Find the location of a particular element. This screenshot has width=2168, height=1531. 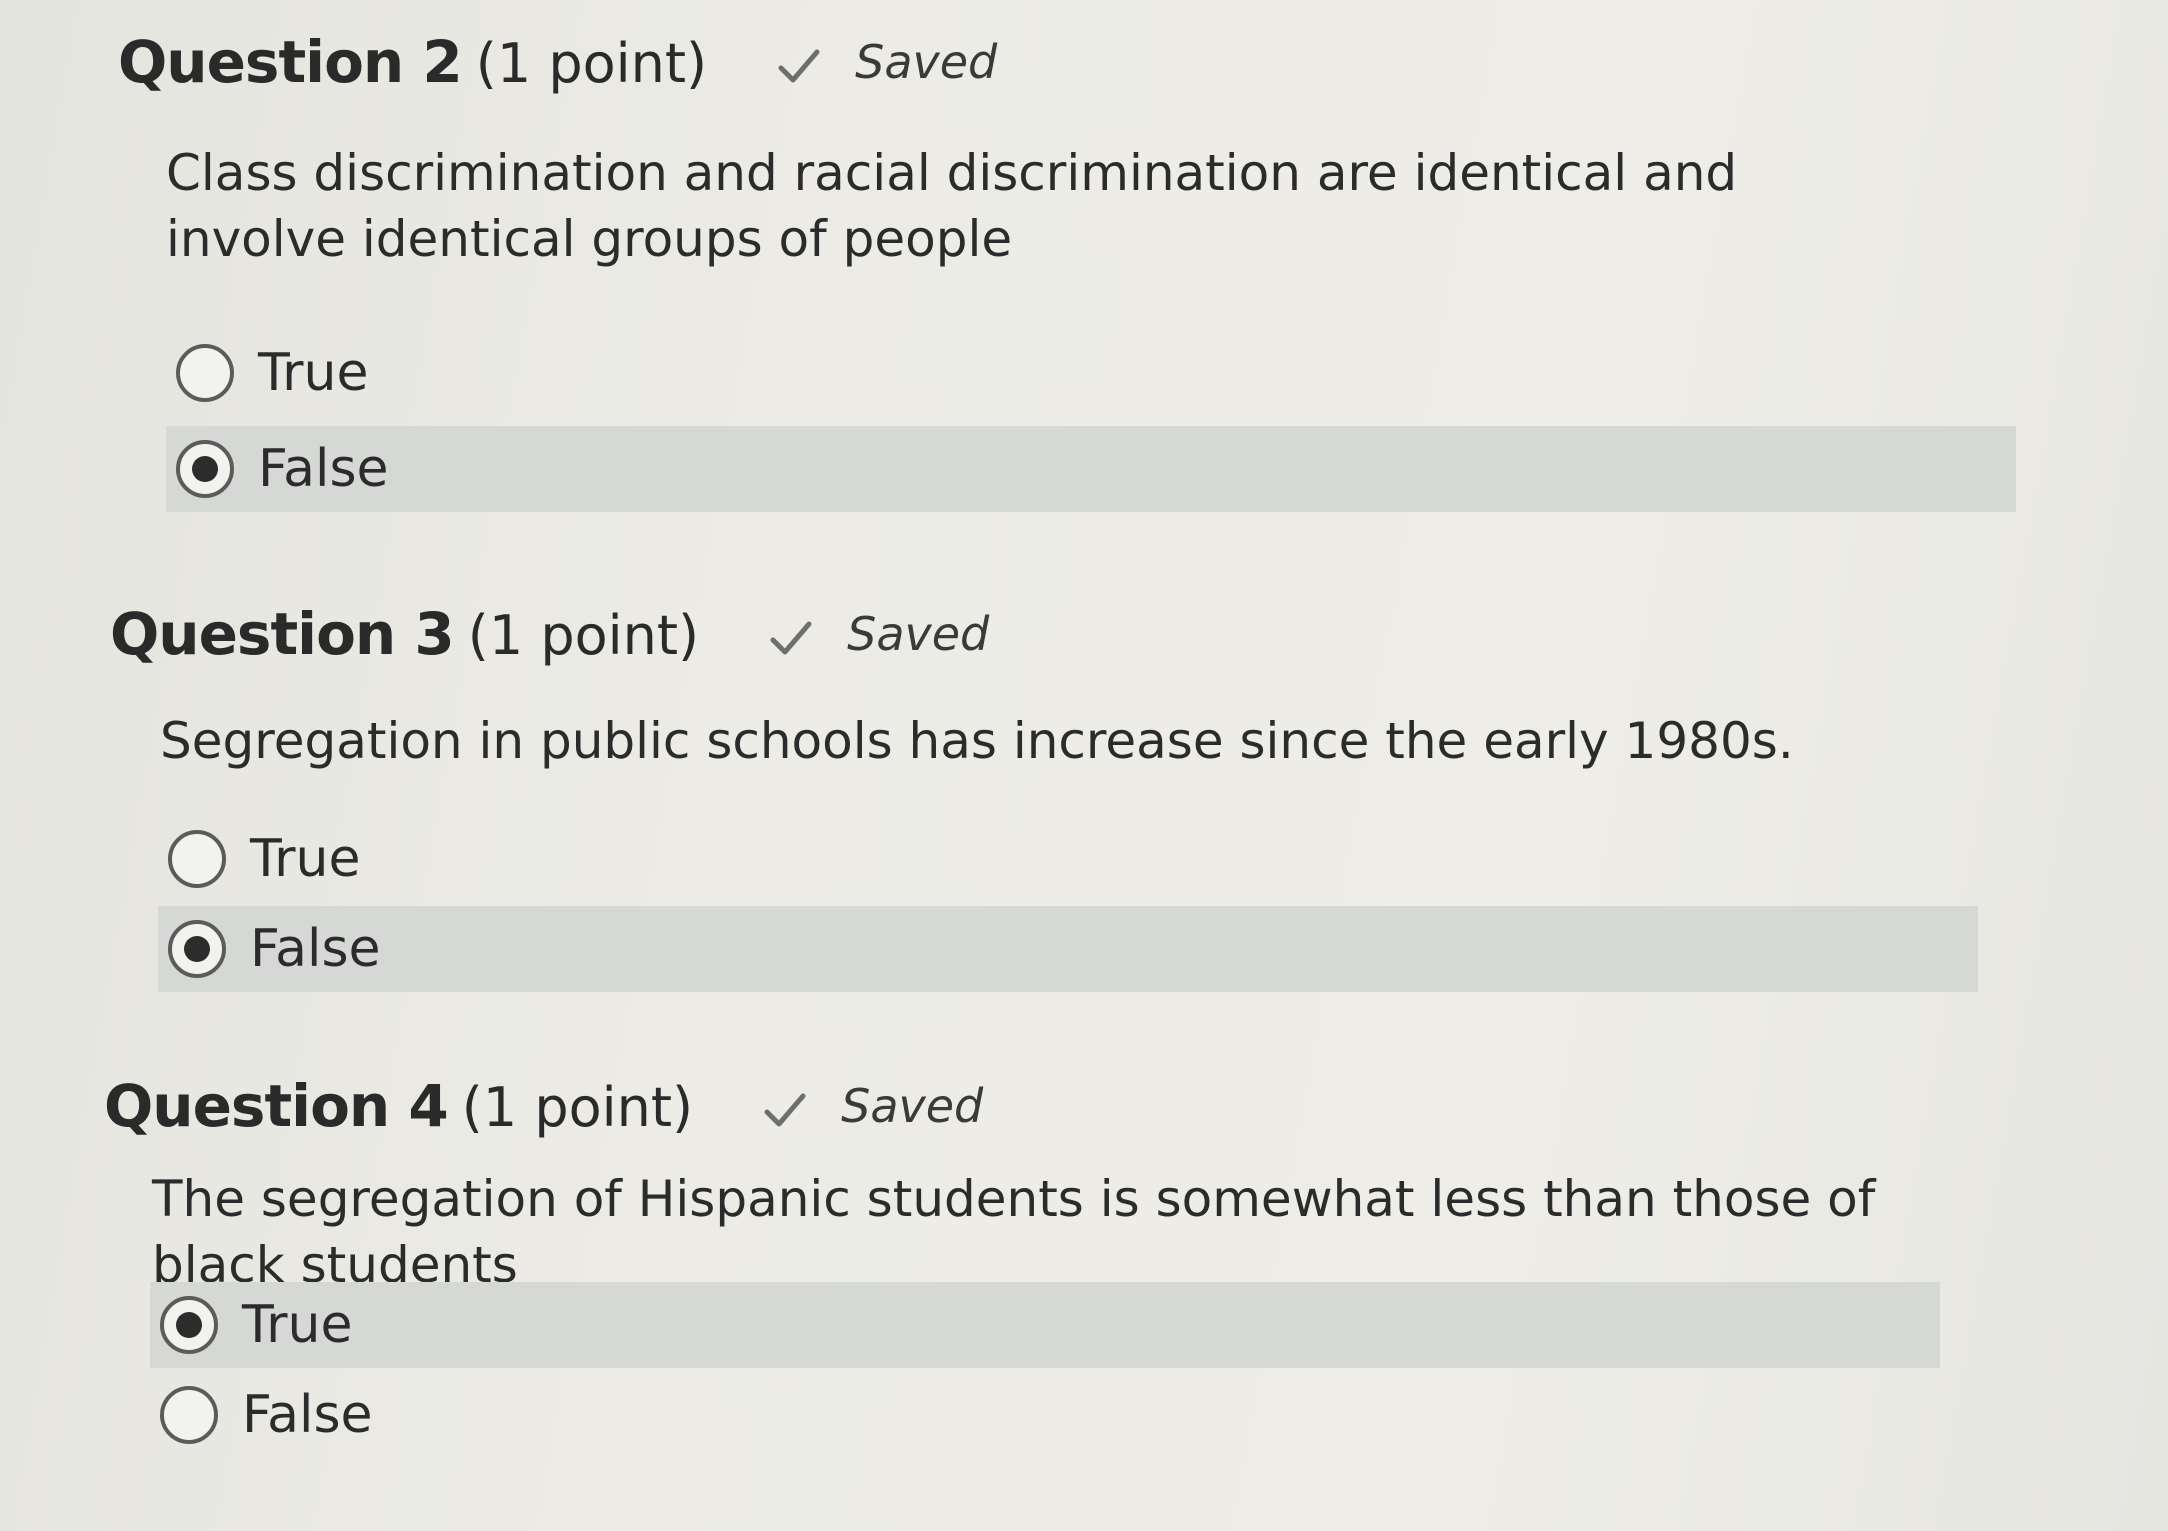

question-header: Question 4 (1 point) Saved is located at coordinates (543, 1106).